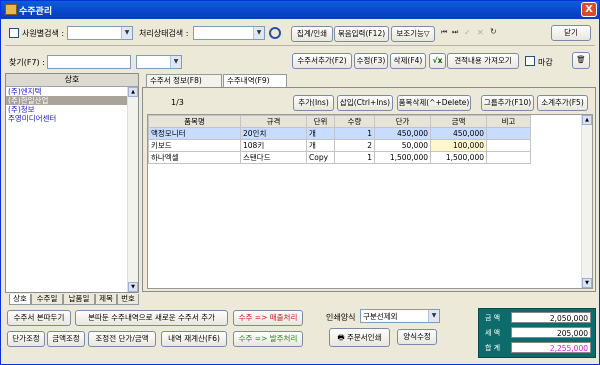 The width and height of the screenshot is (600, 365). What do you see at coordinates (458, 145) in the screenshot?
I see `table-cell: 100,000` at bounding box center [458, 145].